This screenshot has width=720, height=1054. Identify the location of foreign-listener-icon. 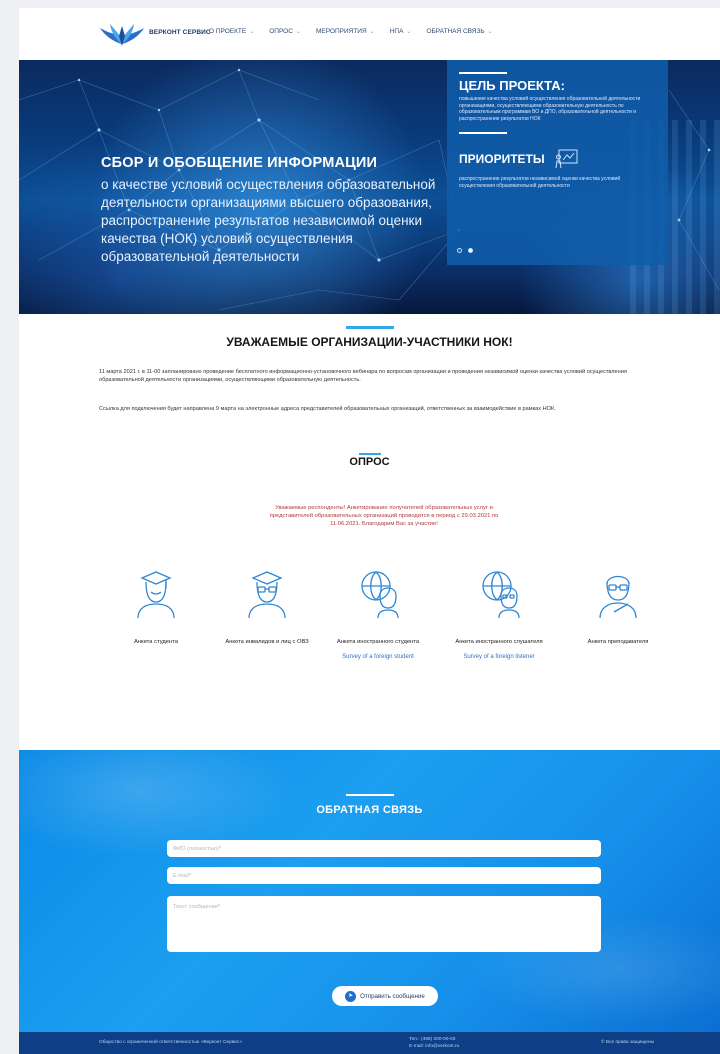
(501, 594).